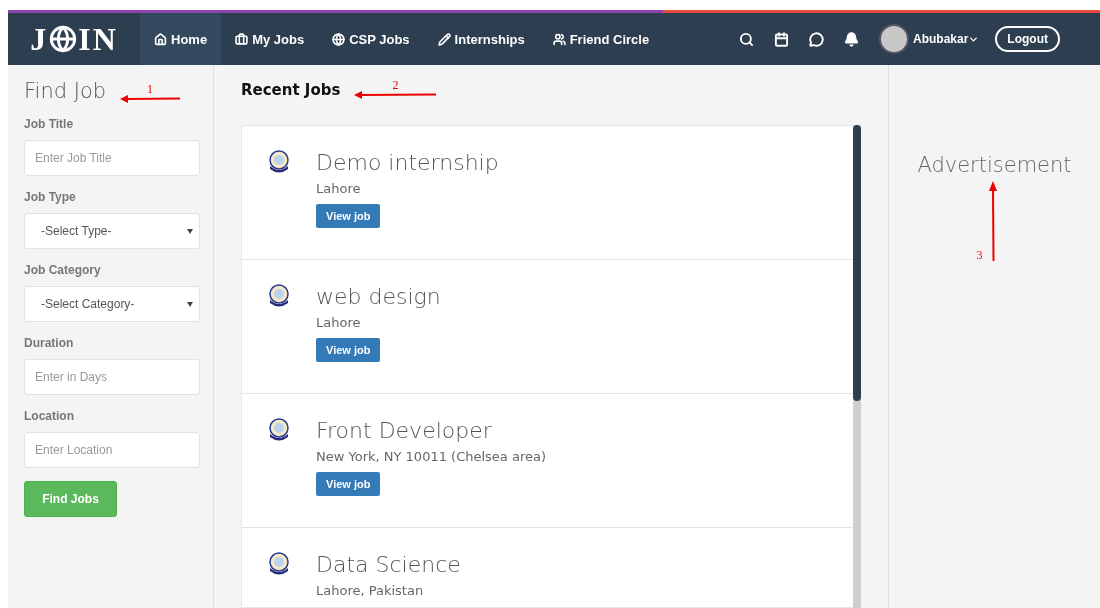 The height and width of the screenshot is (608, 1100). I want to click on logout-button: Logout, so click(1027, 39).